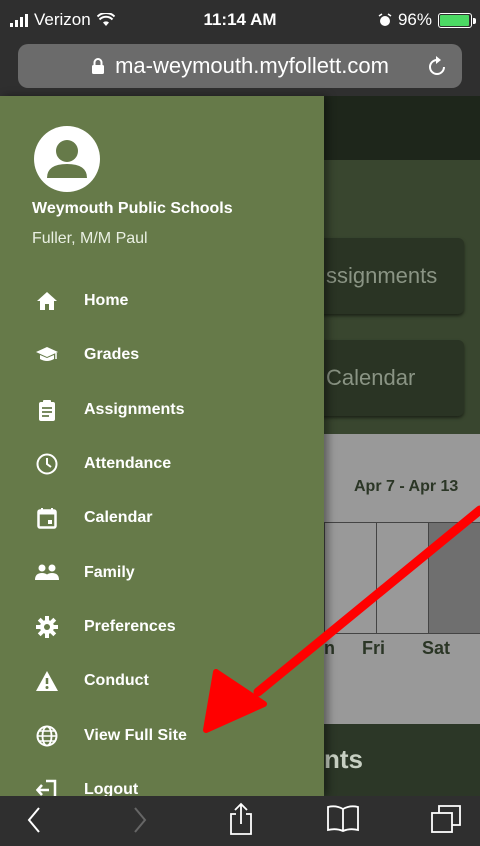 The width and height of the screenshot is (480, 846). What do you see at coordinates (343, 759) in the screenshot?
I see `section-title: nts` at bounding box center [343, 759].